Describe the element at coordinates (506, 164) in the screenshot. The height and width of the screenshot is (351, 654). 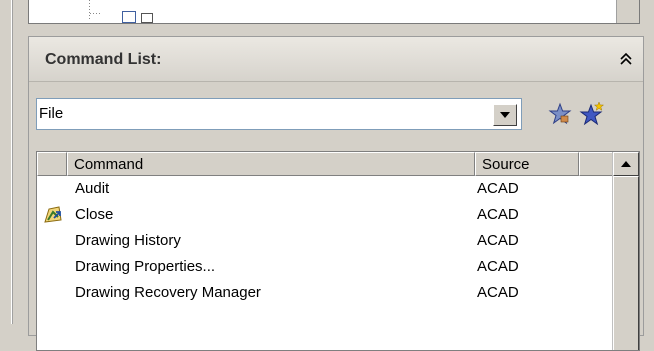
I see `column-header-source-label: Source` at that location.